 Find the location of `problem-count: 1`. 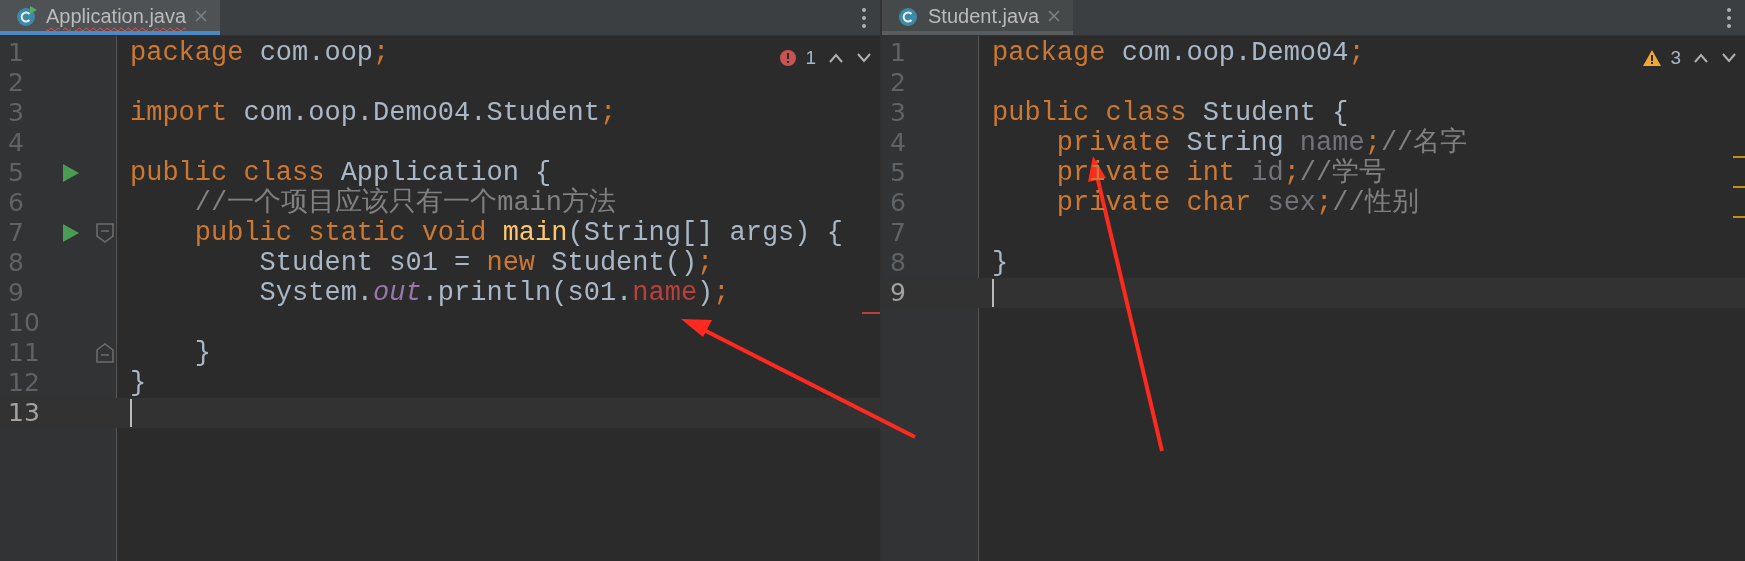

problem-count: 1 is located at coordinates (810, 58).